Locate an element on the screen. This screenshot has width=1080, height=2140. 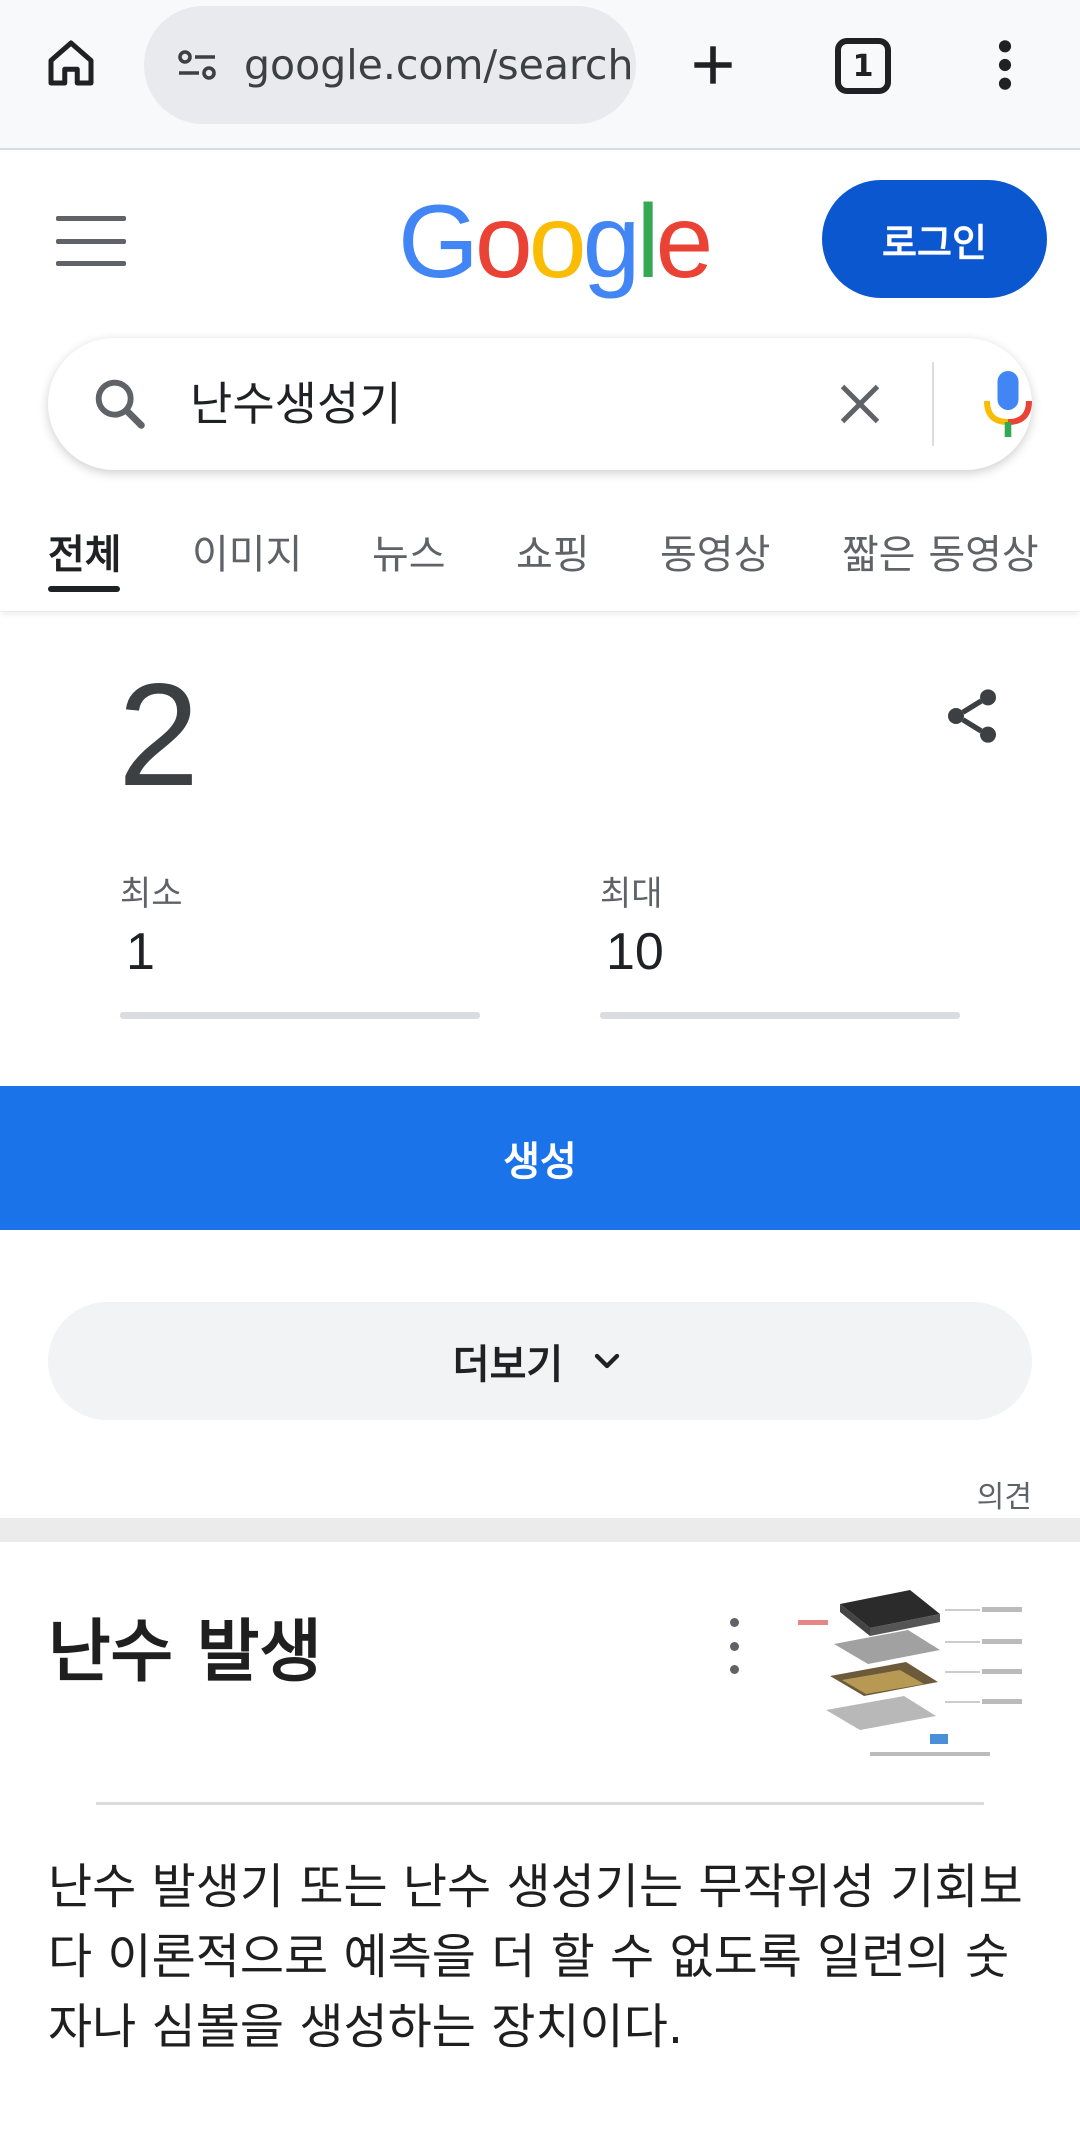
min-label: 최소 is located at coordinates (151, 894).